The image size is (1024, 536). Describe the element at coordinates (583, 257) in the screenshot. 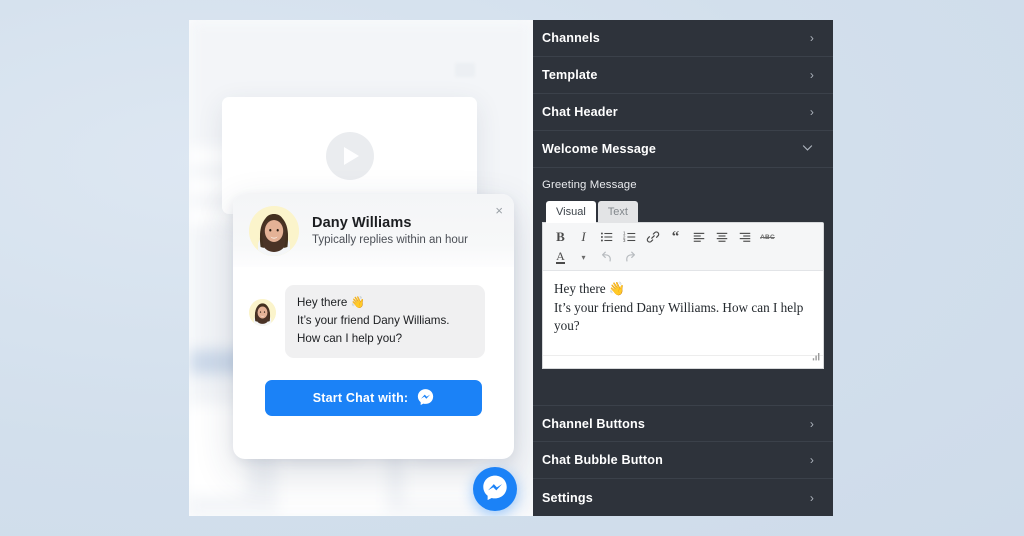

I see `color-dropdown-icon: ▾` at that location.